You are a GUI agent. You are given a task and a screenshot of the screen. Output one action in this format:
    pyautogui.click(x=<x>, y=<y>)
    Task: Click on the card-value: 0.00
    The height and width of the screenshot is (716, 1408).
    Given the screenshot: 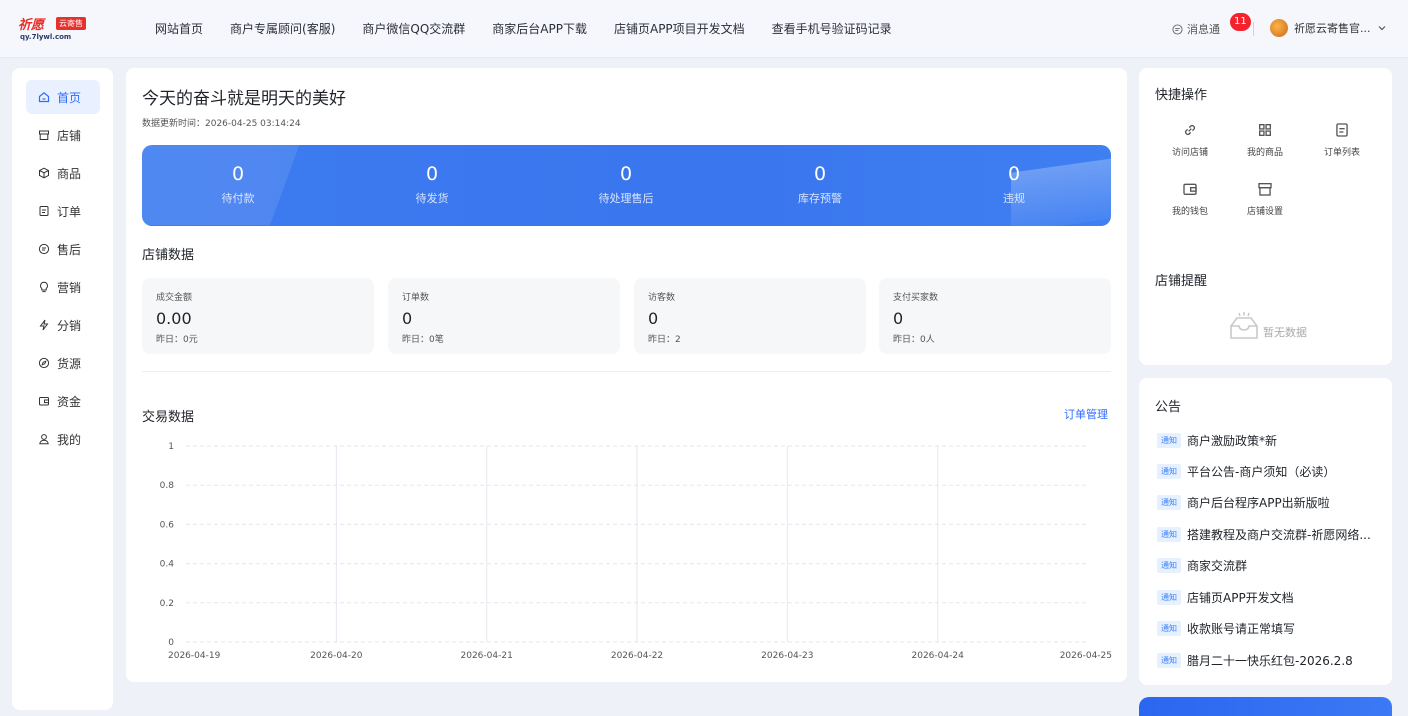 What is the action you would take?
    pyautogui.click(x=174, y=318)
    